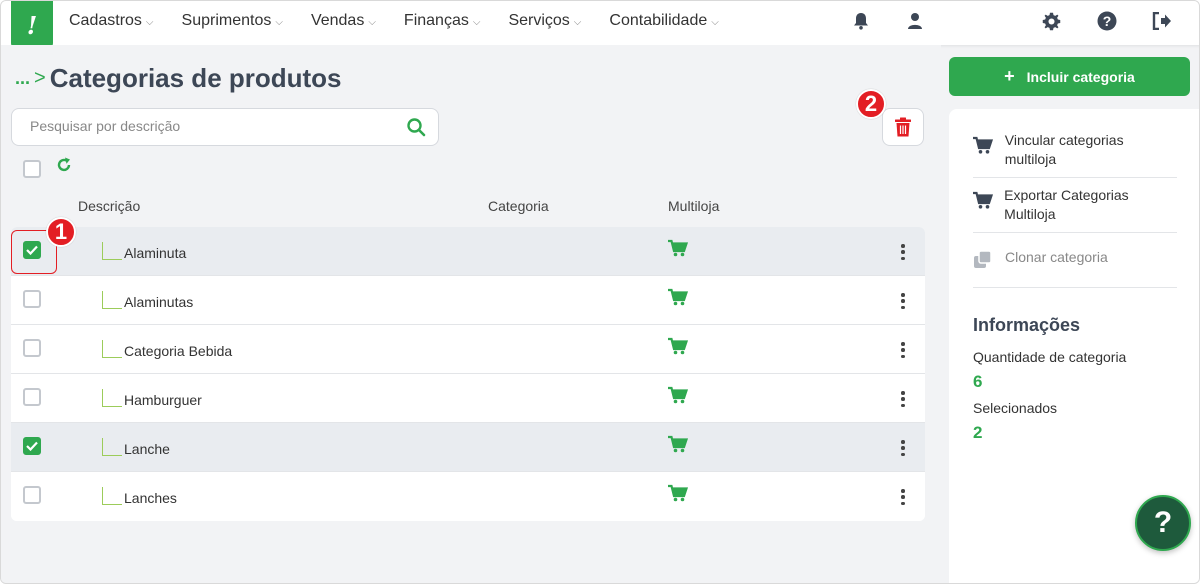  Describe the element at coordinates (468, 496) in the screenshot. I see `table-row: Lanches` at that location.